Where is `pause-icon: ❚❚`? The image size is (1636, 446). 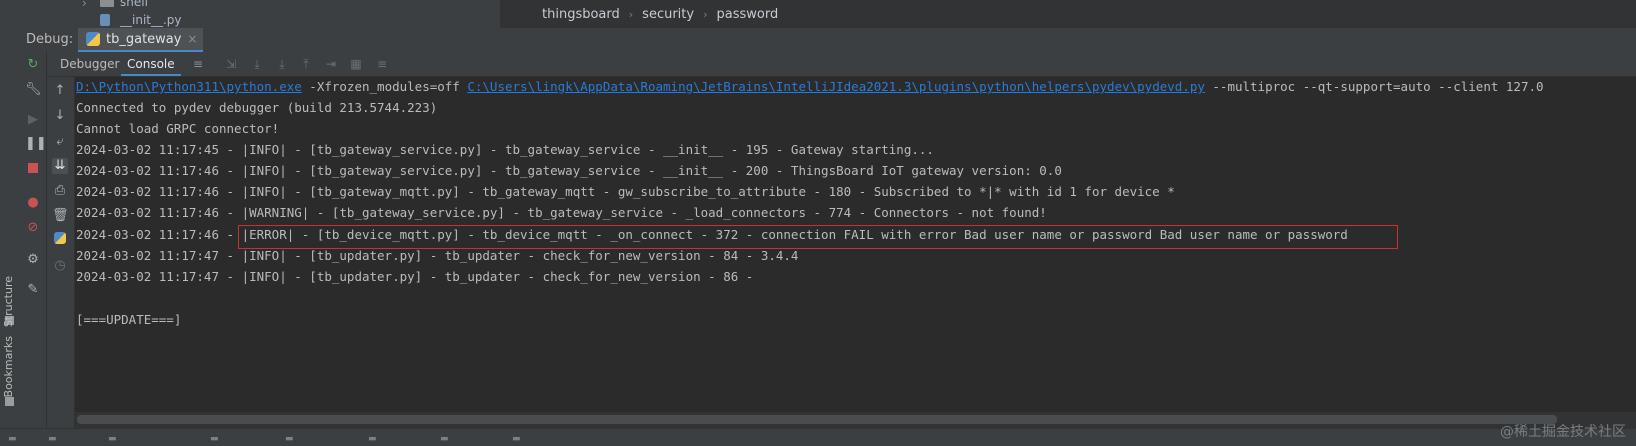 pause-icon: ❚❚ is located at coordinates (36, 144).